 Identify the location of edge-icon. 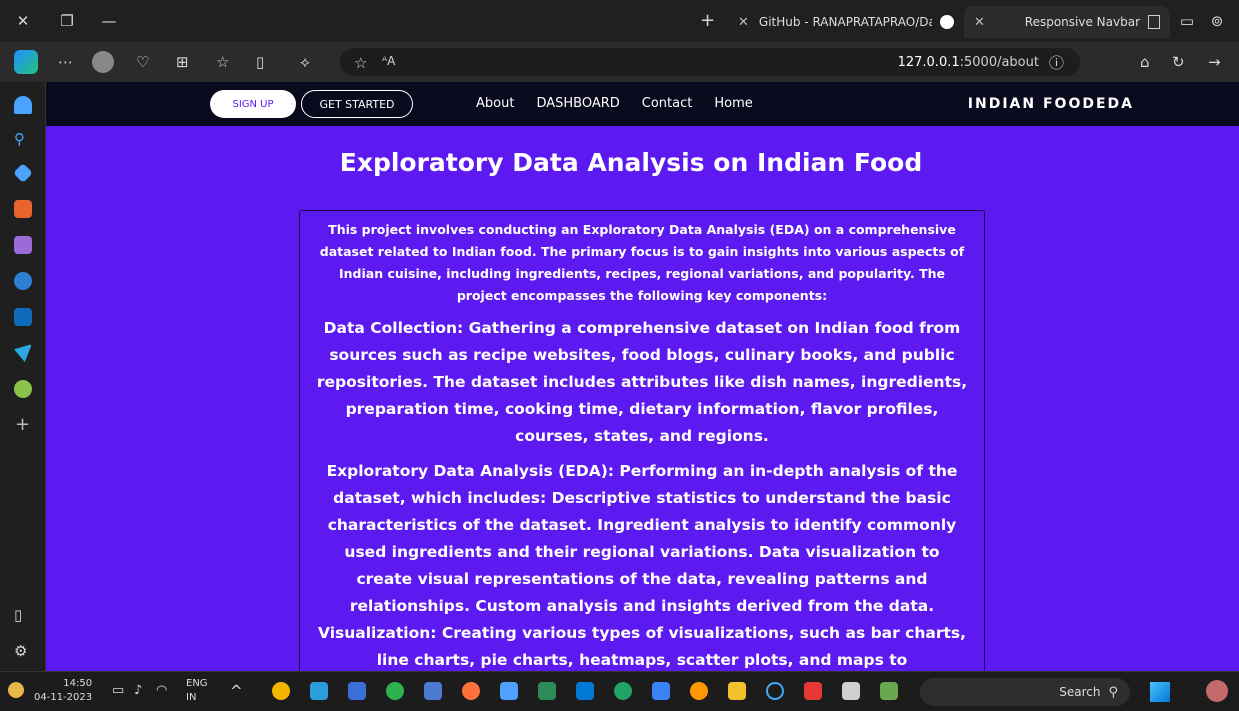
(623, 691).